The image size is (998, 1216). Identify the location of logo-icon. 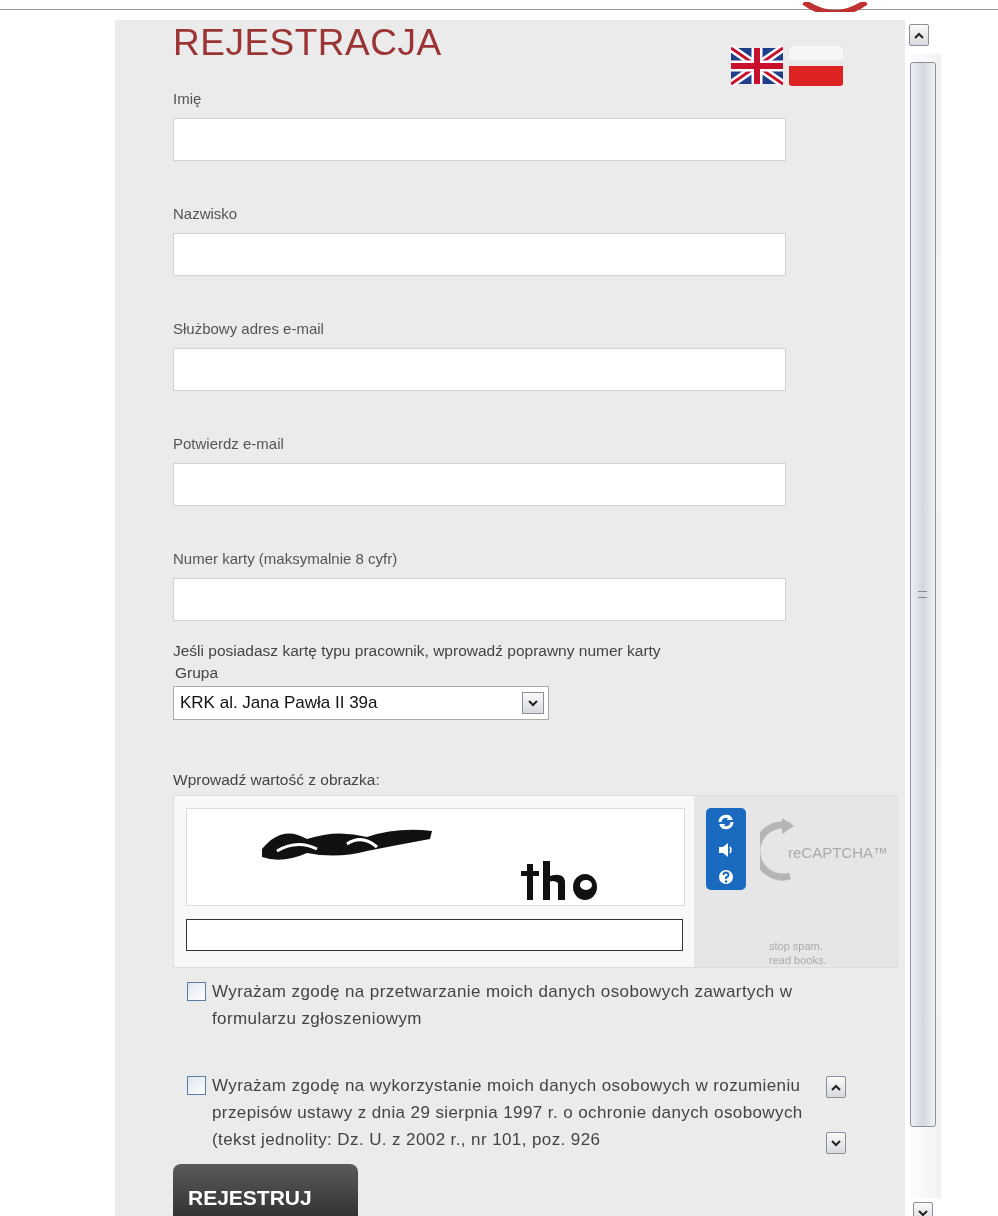
(835, 7).